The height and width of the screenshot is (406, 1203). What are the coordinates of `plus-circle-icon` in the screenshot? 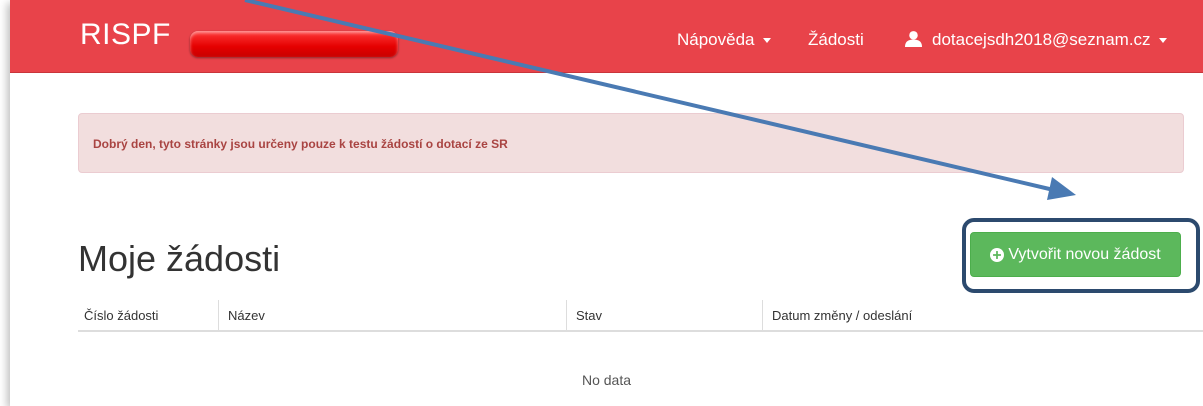 It's located at (997, 254).